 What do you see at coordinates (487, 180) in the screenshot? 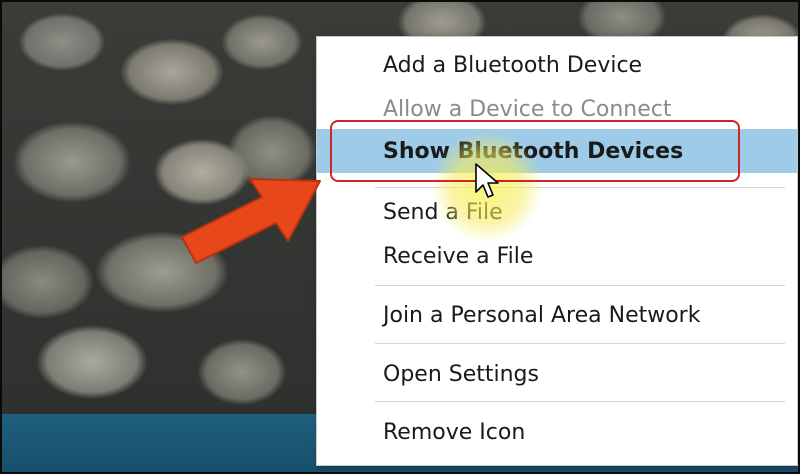
I see `mouse-cursor-icon` at bounding box center [487, 180].